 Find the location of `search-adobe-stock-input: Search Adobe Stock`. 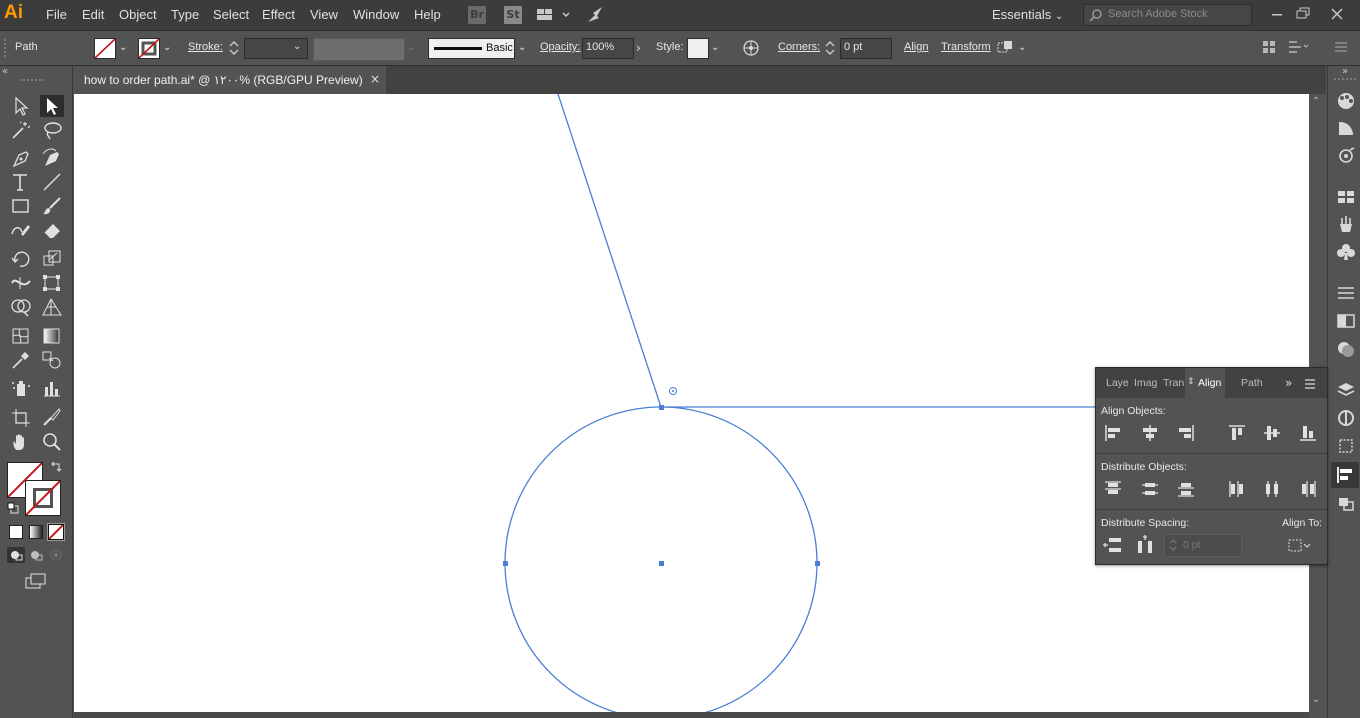

search-adobe-stock-input: Search Adobe Stock is located at coordinates (1167, 15).